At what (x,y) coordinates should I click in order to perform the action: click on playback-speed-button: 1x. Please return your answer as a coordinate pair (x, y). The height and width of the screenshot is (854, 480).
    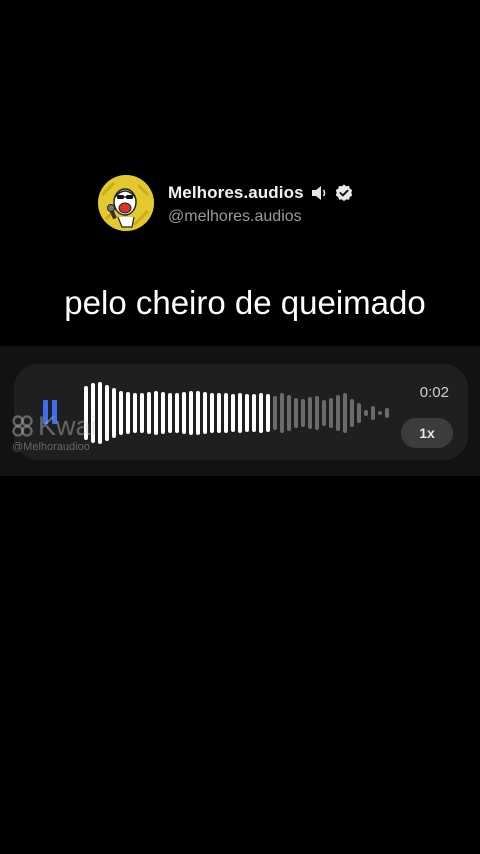
    Looking at the image, I should click on (427, 433).